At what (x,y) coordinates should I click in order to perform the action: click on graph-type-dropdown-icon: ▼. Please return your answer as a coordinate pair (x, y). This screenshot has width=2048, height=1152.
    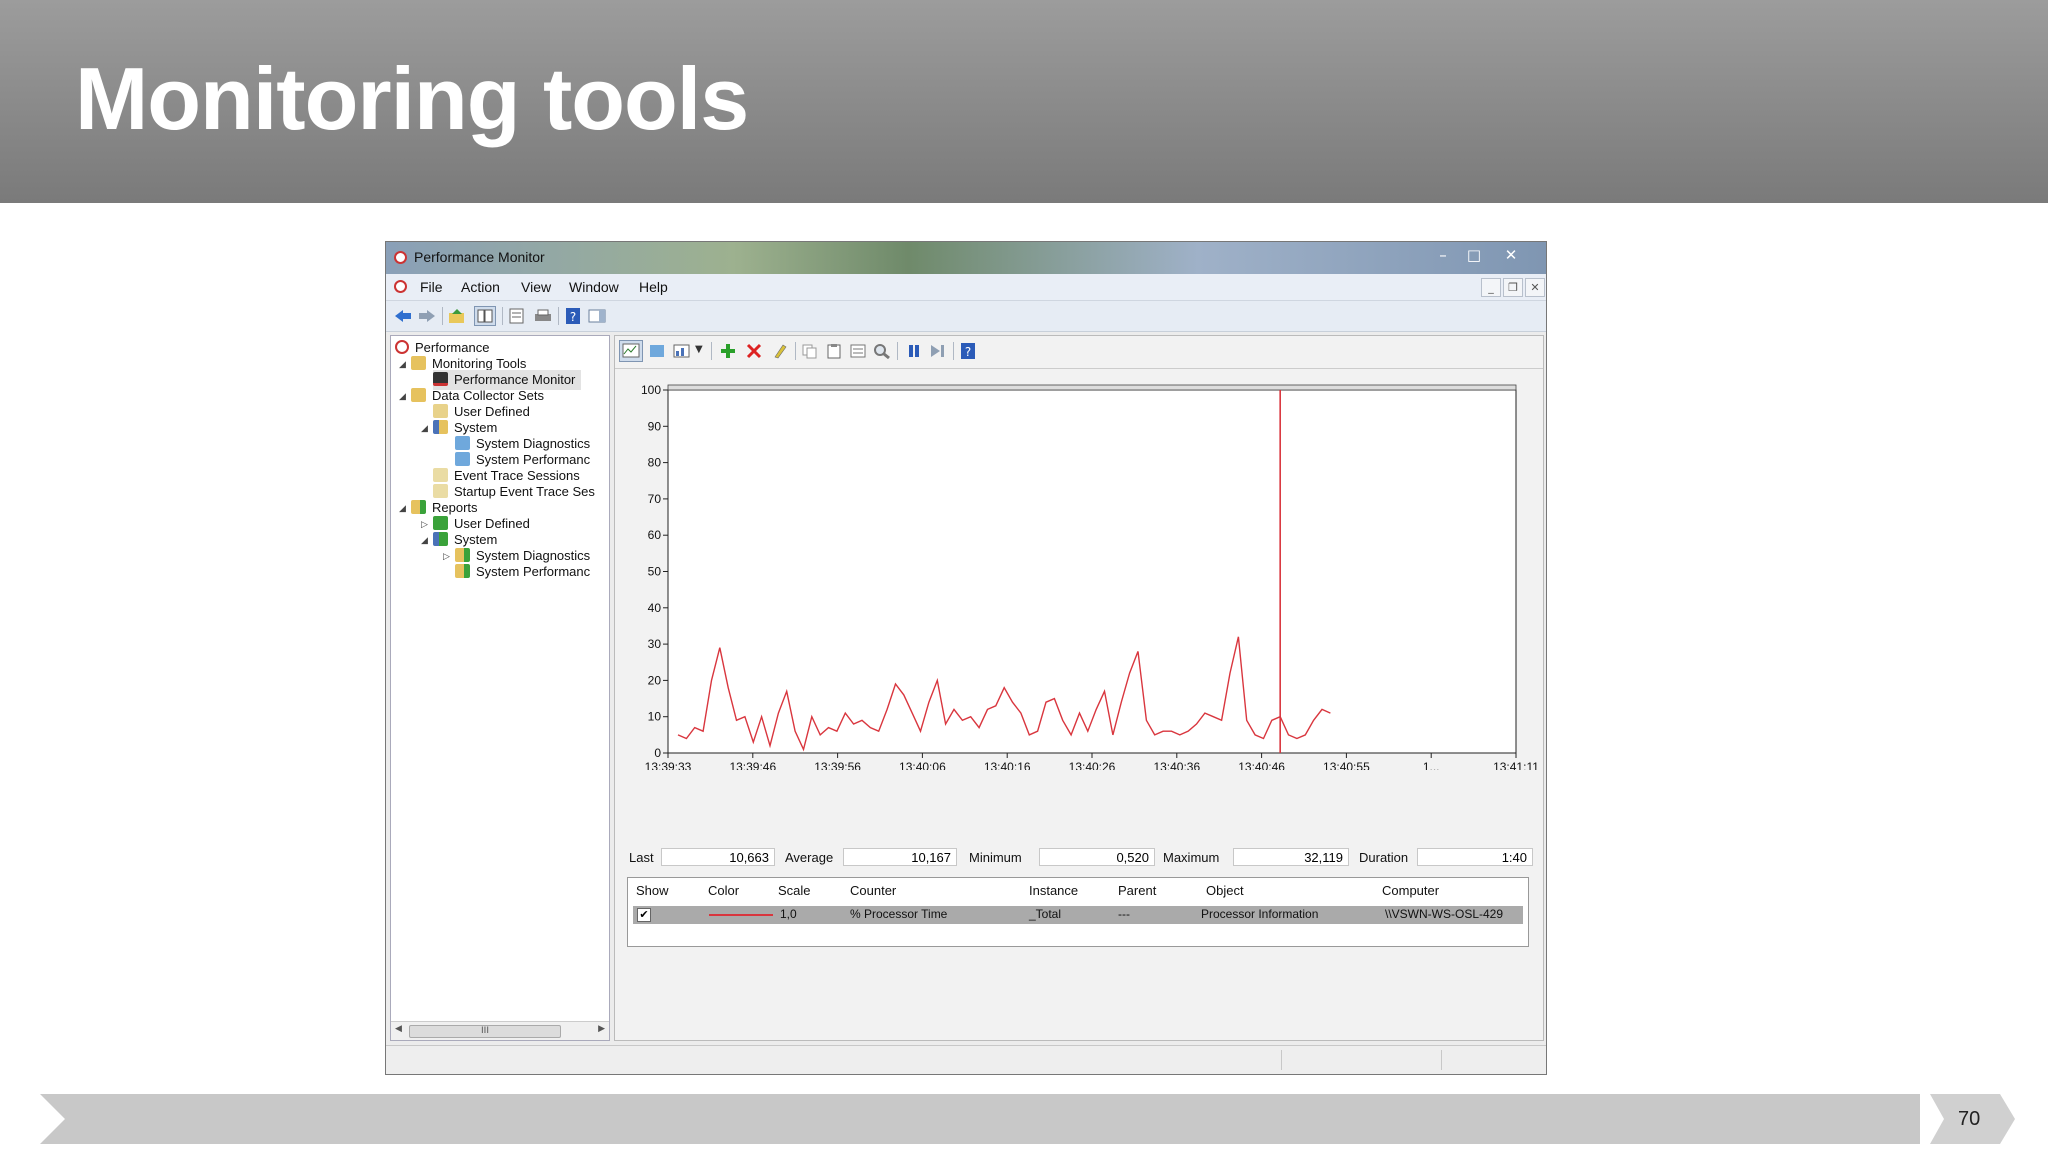
    Looking at the image, I should click on (699, 349).